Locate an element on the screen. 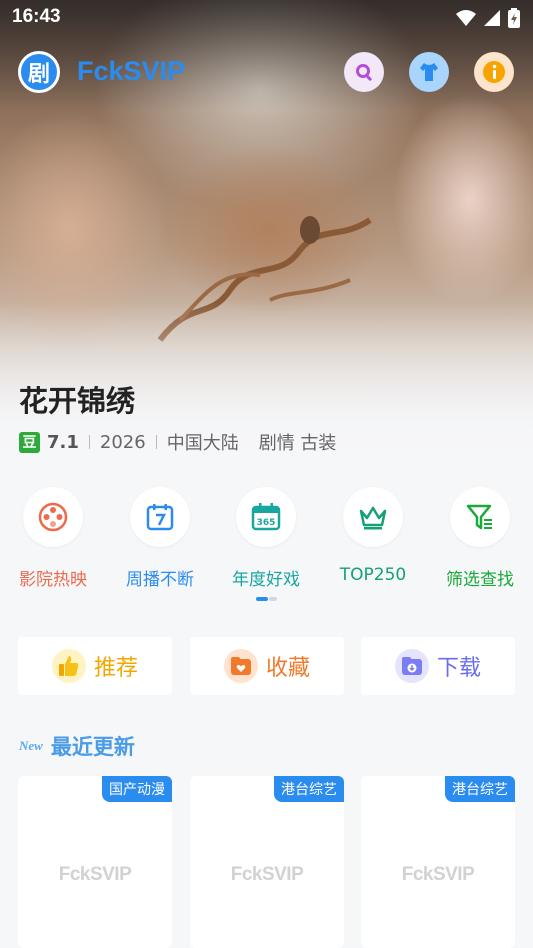 Image resolution: width=533 pixels, height=948 pixels. shirt-icon is located at coordinates (429, 72).